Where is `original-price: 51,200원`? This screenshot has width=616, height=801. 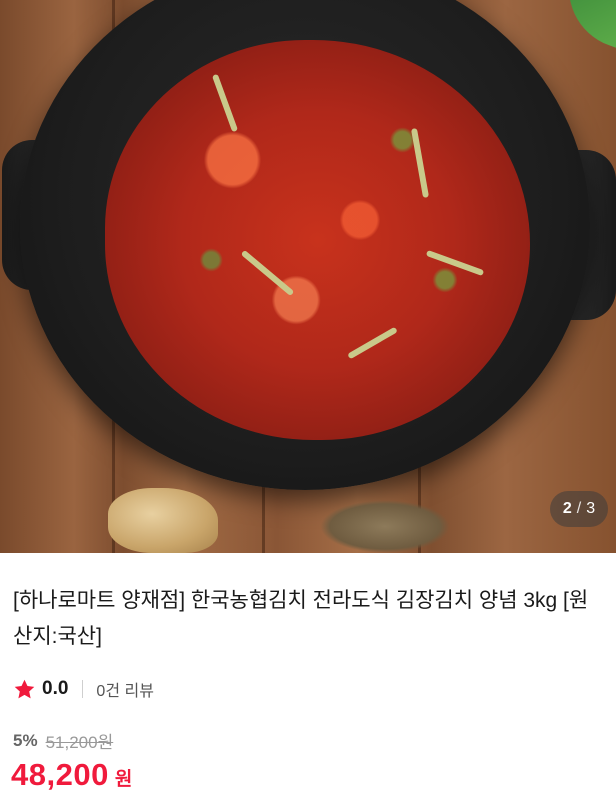 original-price: 51,200원 is located at coordinates (79, 742).